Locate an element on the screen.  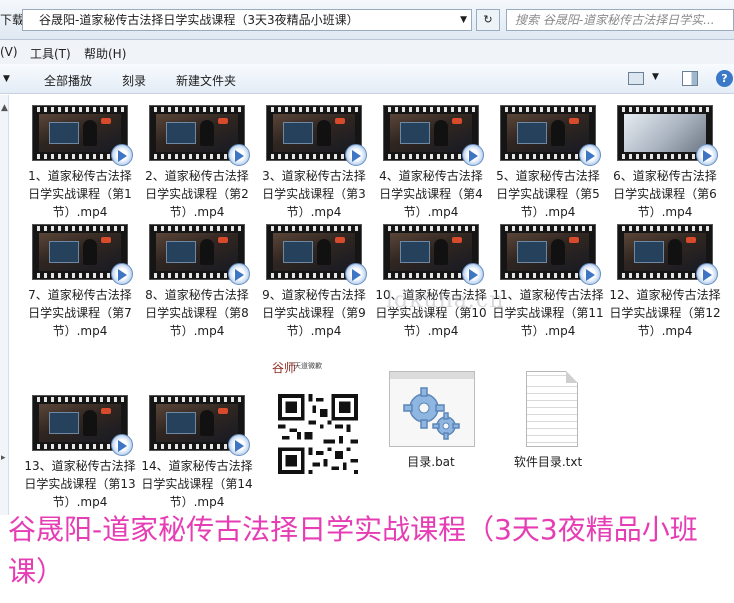
video-file-item: 6、道家秘传古法择日学实战课程（第6节）.mp4 is located at coordinates (665, 163).